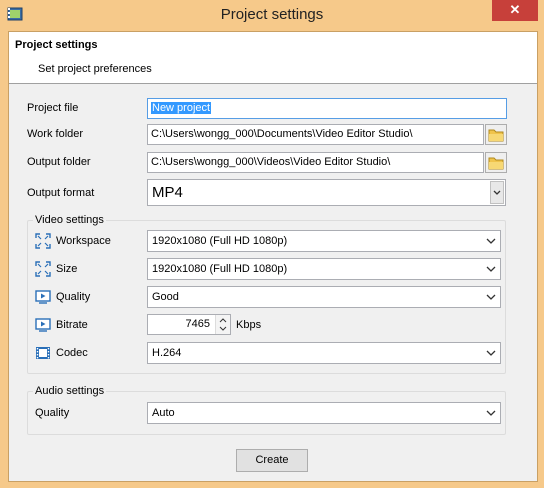 This screenshot has height=488, width=544. Describe the element at coordinates (59, 162) in the screenshot. I see `output-folder-label: Output folder` at that location.